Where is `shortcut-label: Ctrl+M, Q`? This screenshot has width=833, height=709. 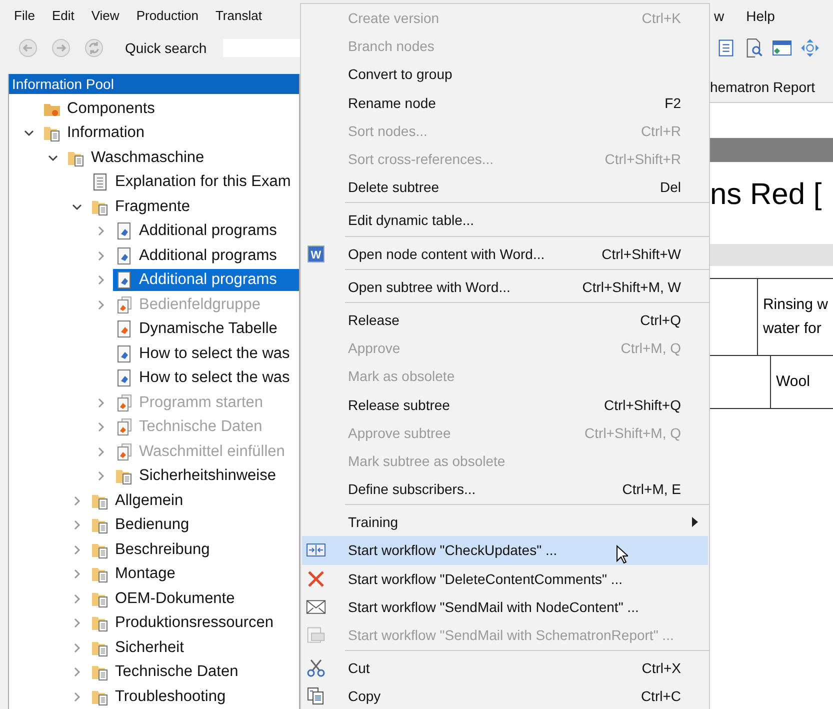
shortcut-label: Ctrl+M, Q is located at coordinates (650, 348).